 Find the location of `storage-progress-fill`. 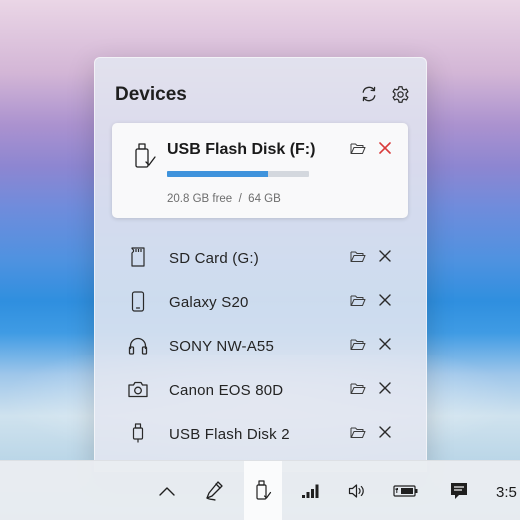

storage-progress-fill is located at coordinates (217, 174).